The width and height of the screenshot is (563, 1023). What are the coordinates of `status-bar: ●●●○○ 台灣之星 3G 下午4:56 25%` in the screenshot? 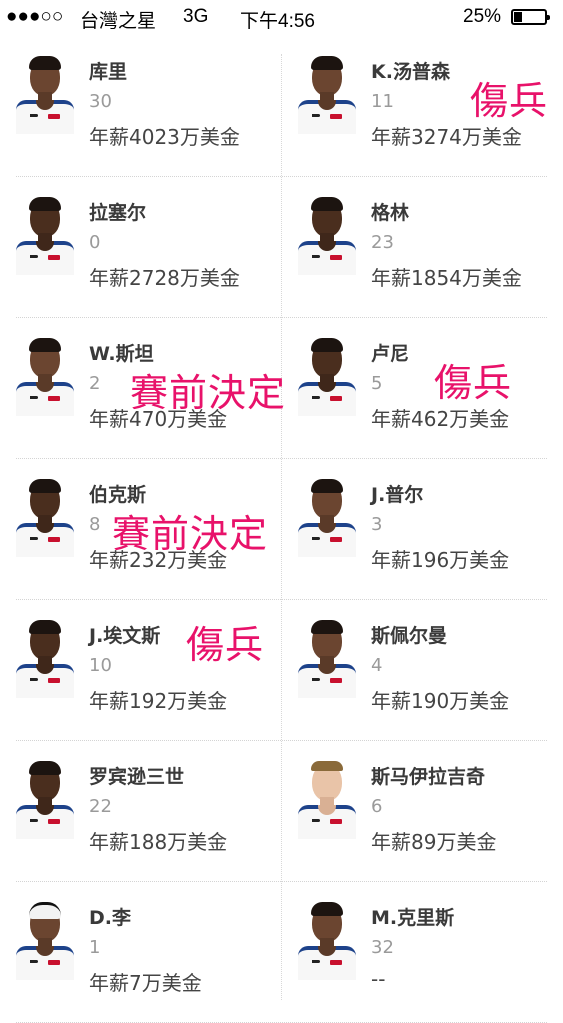 It's located at (281, 18).